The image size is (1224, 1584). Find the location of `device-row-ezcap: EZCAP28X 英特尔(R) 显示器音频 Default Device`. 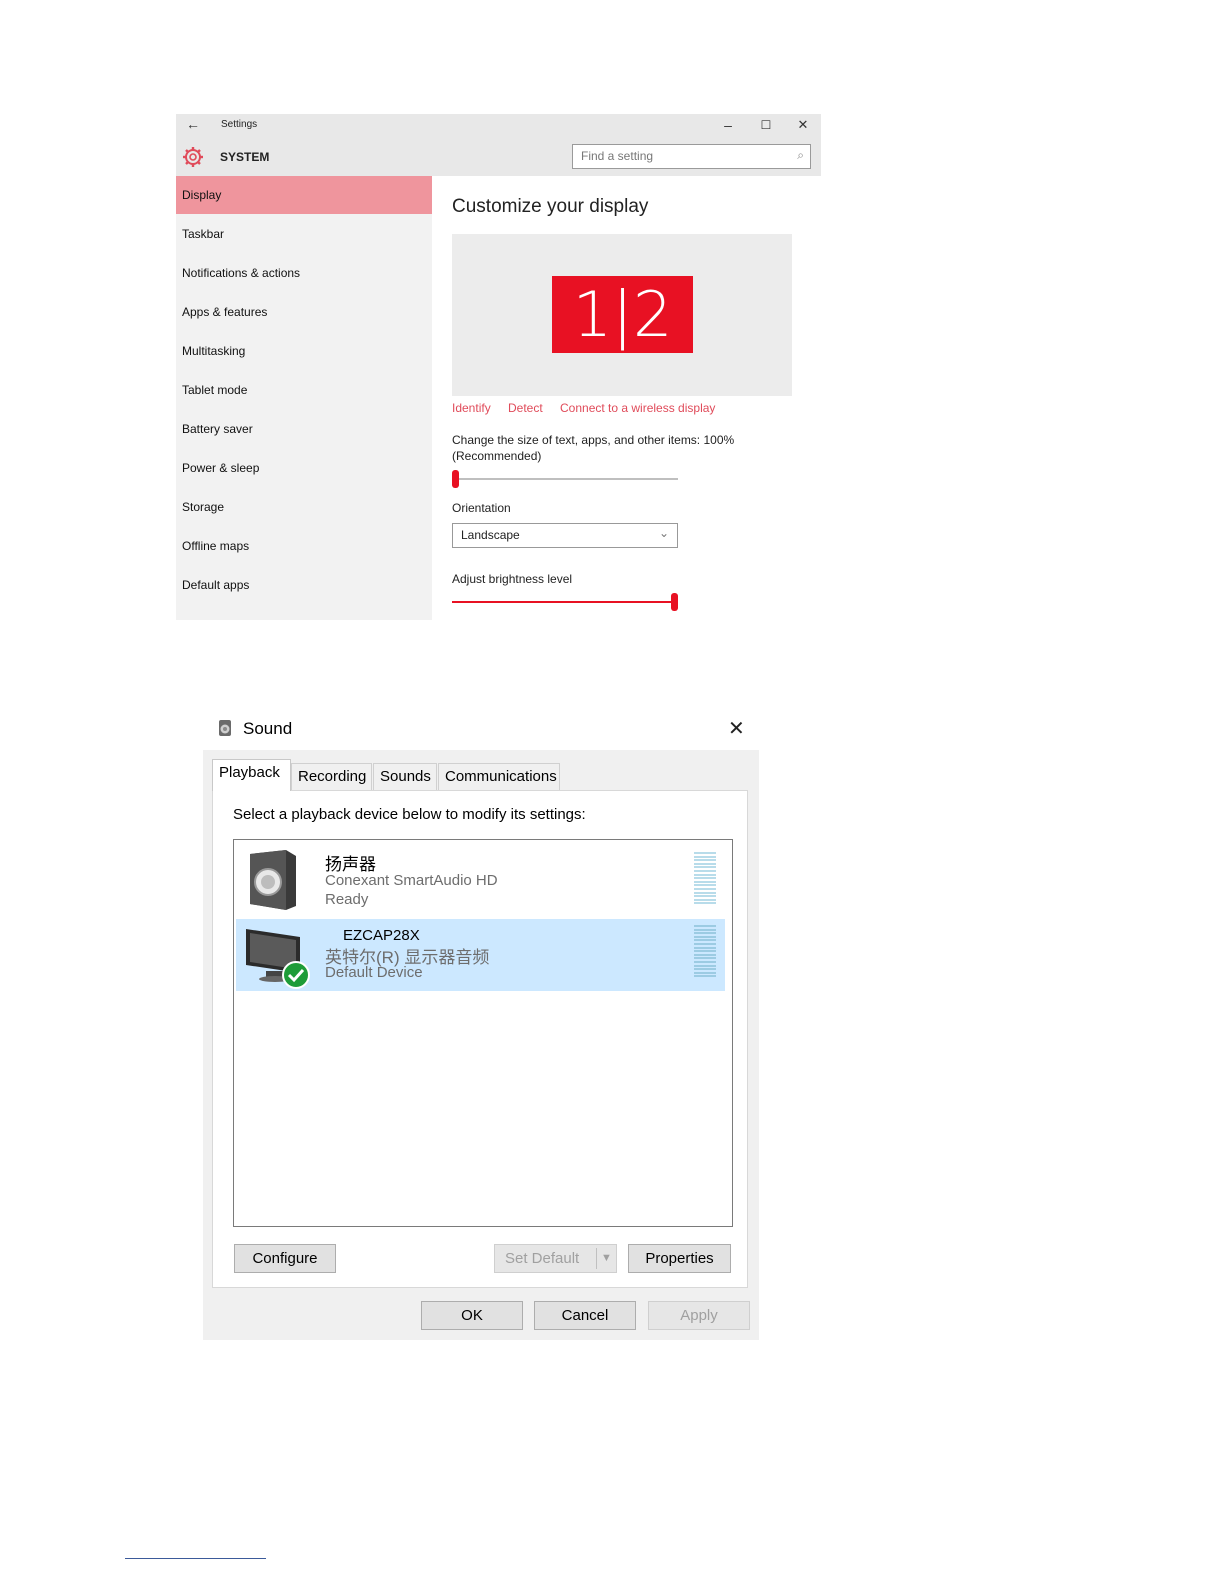

device-row-ezcap: EZCAP28X 英特尔(R) 显示器音频 Default Device is located at coordinates (480, 955).